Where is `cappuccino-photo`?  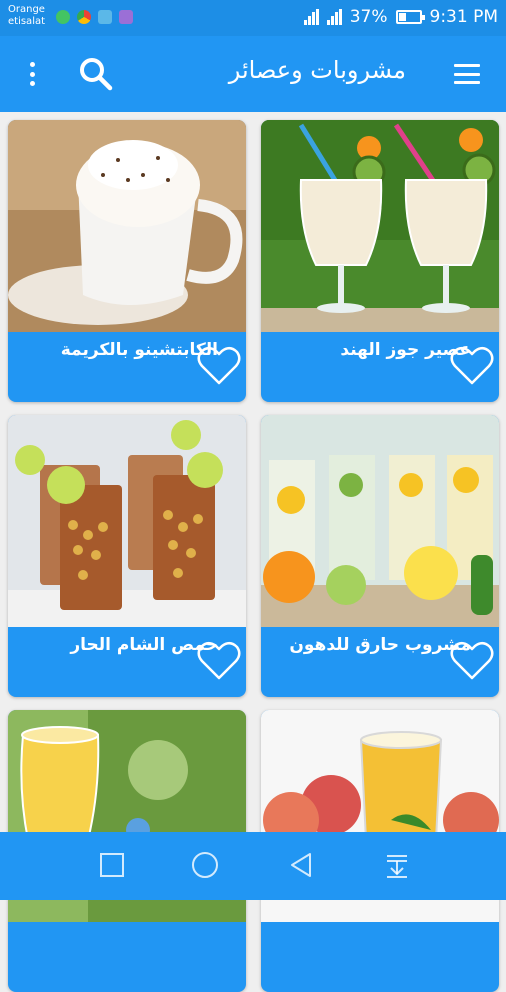 cappuccino-photo is located at coordinates (127, 226).